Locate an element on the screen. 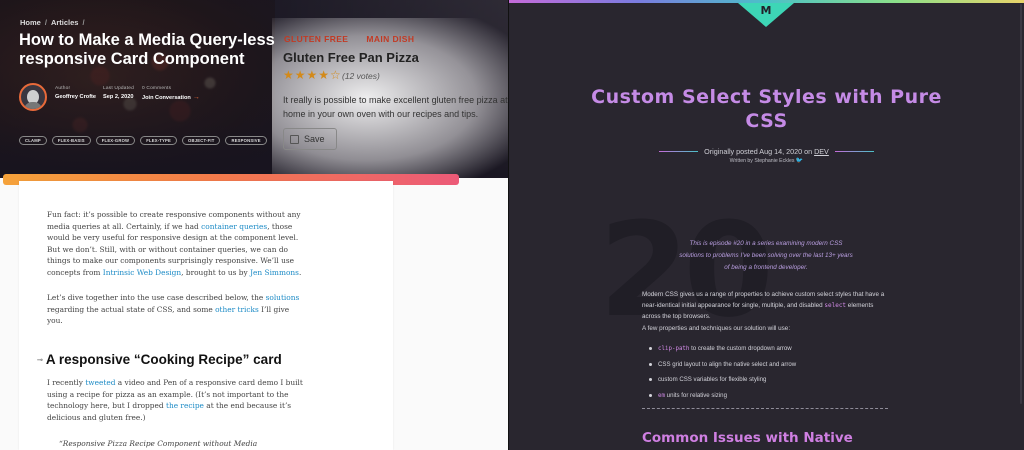 The height and width of the screenshot is (450, 1024). meta-label: 0 Comments is located at coordinates (157, 88).